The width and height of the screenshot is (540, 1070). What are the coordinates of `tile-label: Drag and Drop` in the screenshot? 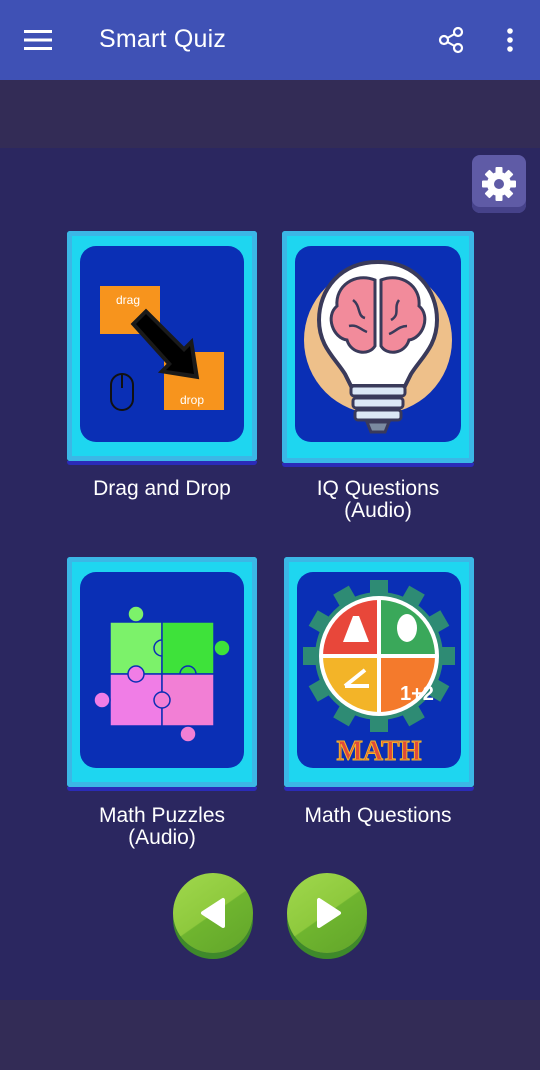 It's located at (162, 488).